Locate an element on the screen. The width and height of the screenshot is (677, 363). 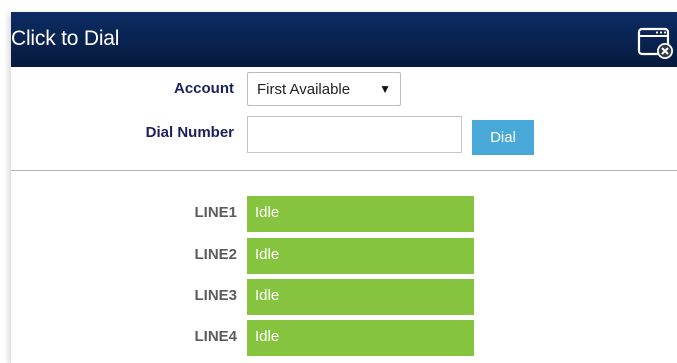
top-strip is located at coordinates (338, 6).